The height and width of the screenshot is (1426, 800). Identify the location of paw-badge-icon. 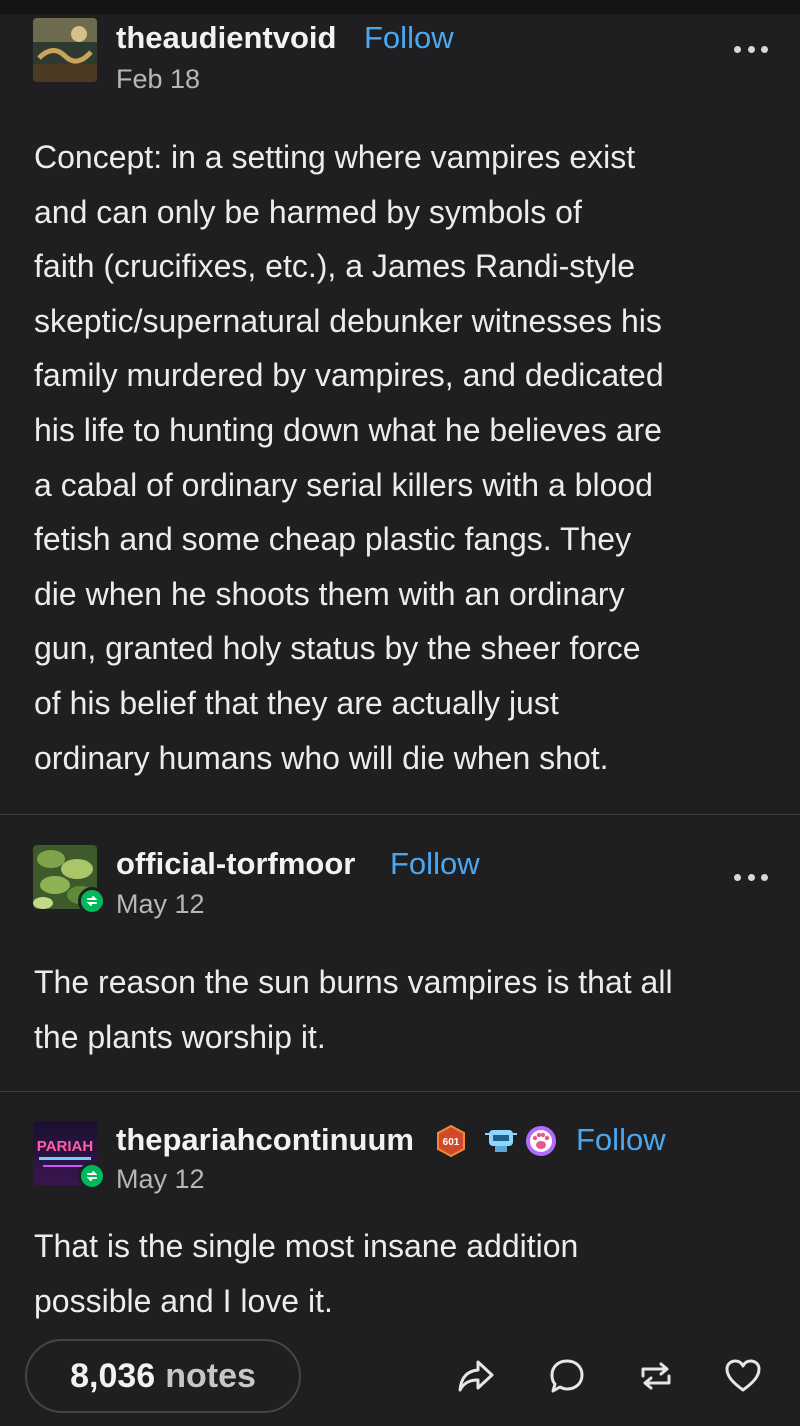
(541, 1141).